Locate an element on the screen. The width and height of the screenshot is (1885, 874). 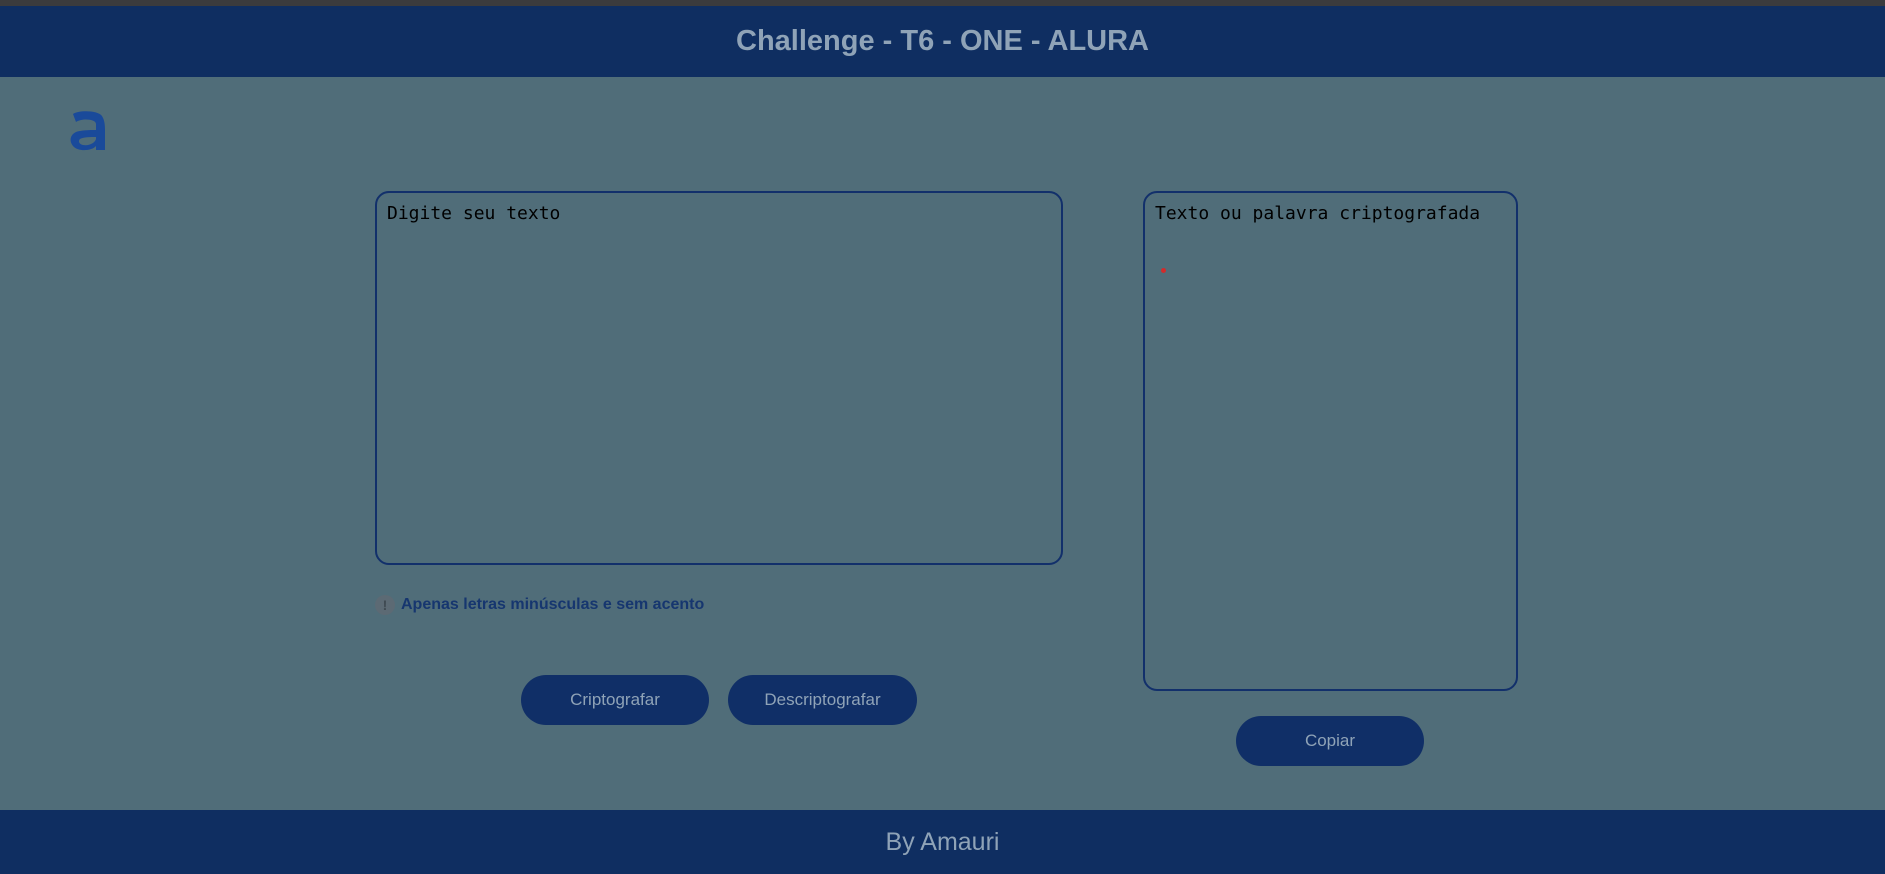
input-hint: ! Apenas letras minúsculas e sem acento is located at coordinates (539, 605).